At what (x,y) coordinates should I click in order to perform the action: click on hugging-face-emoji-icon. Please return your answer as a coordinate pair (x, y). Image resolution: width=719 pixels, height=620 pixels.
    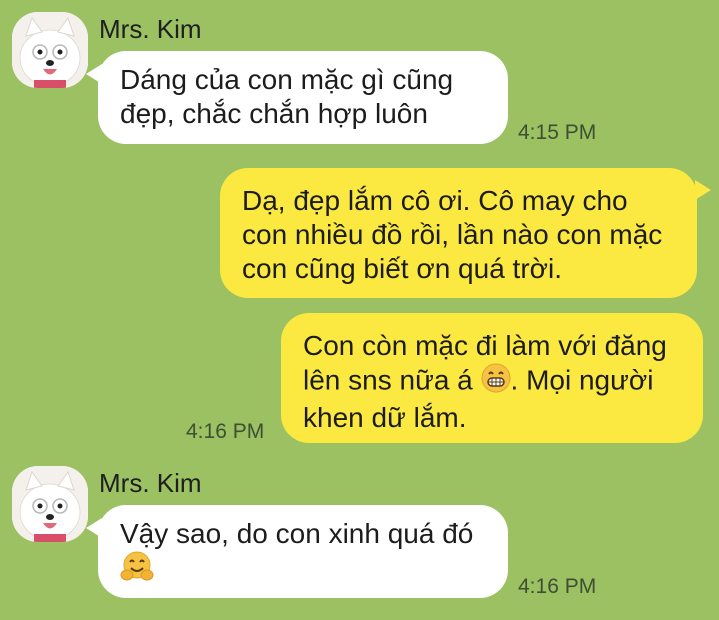
    Looking at the image, I should click on (137, 571).